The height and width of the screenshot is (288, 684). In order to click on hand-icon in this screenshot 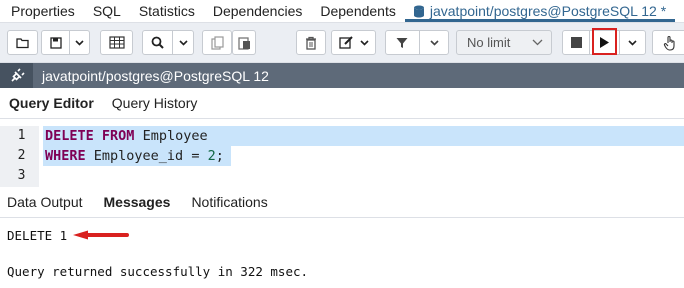, I will do `click(669, 43)`.